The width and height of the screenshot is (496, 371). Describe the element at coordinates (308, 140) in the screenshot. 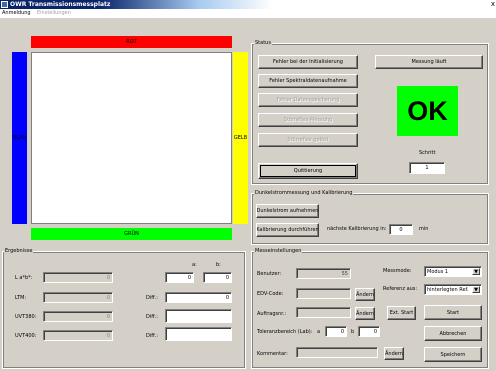

I see `stoerreflex-resolved-button: Störreflex gelöst` at that location.